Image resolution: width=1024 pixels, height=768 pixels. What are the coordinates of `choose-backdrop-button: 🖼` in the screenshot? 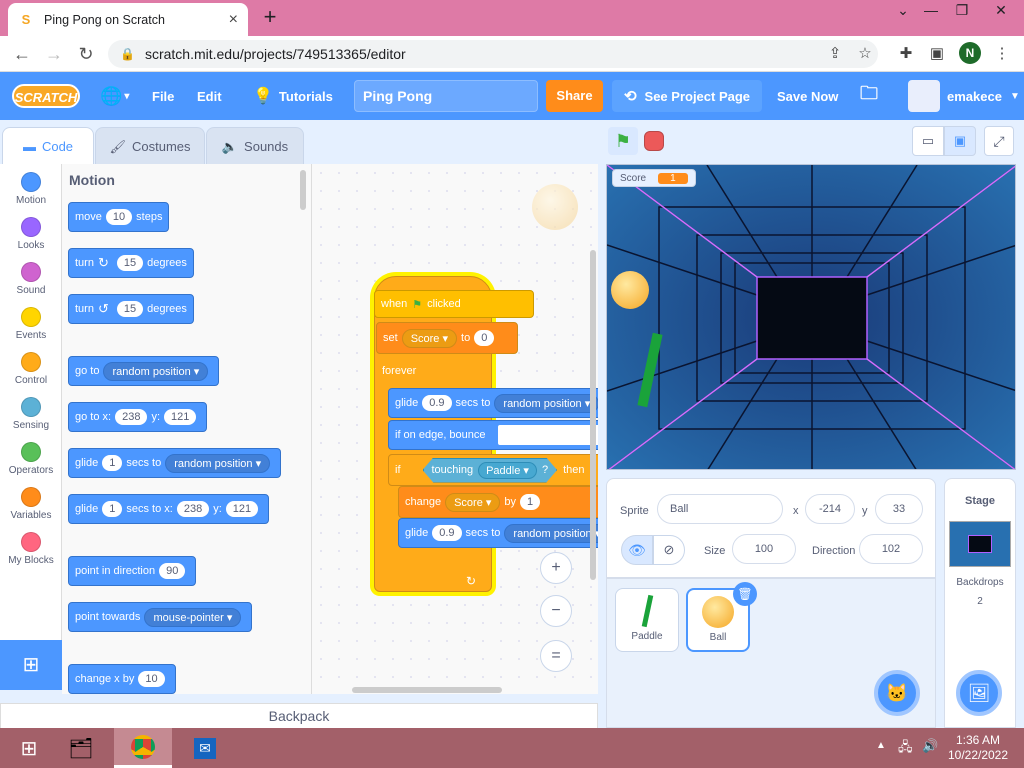 It's located at (979, 693).